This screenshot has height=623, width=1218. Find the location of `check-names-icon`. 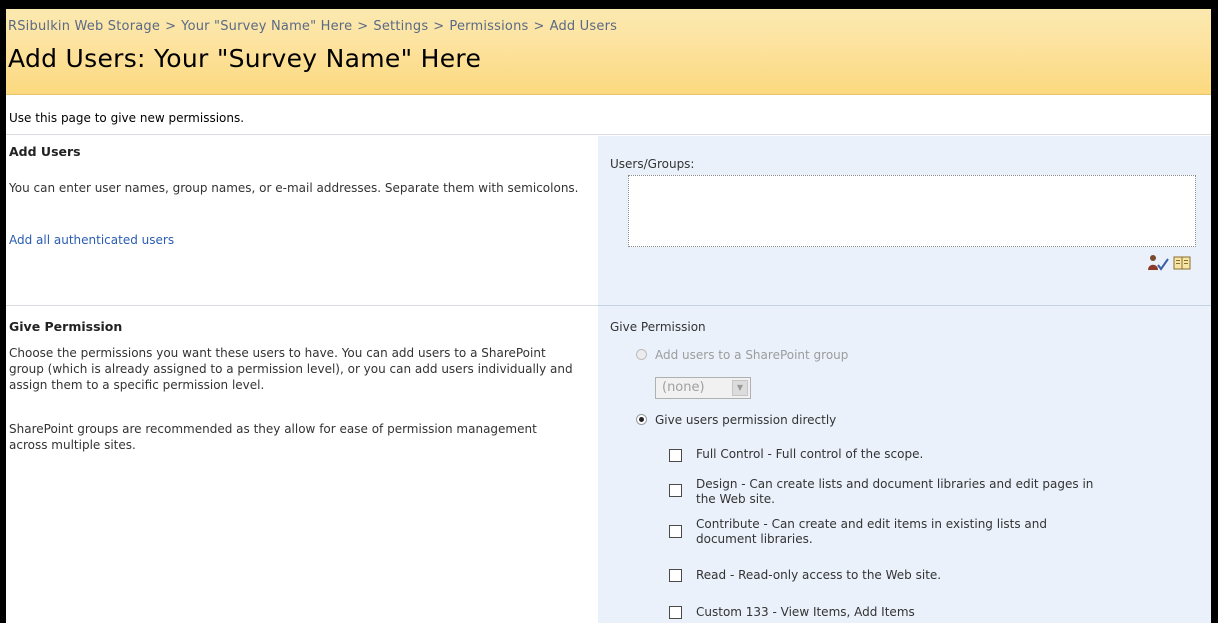

check-names-icon is located at coordinates (1158, 263).